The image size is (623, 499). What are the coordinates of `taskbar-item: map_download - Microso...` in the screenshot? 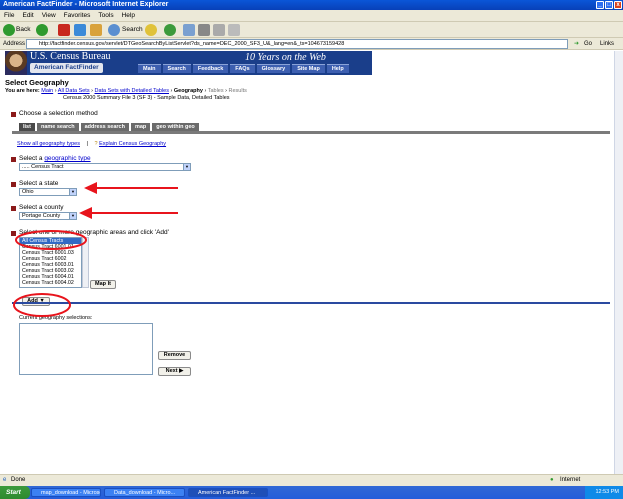 It's located at (66, 492).